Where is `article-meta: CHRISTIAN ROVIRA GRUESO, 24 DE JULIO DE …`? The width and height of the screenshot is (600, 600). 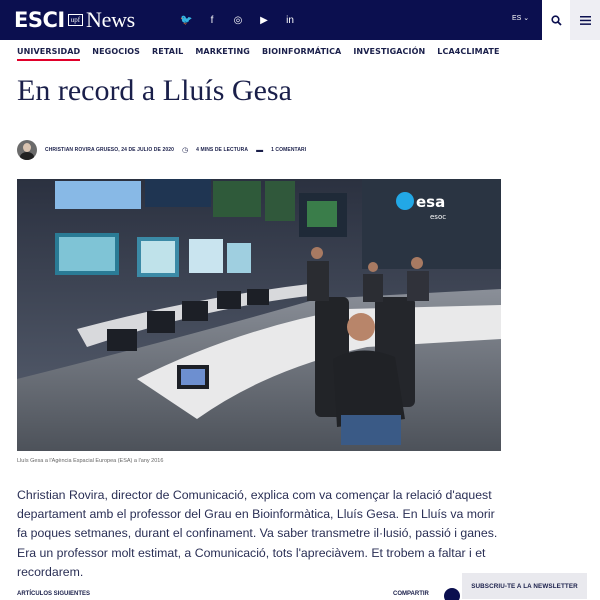 article-meta: CHRISTIAN ROVIRA GRUESO, 24 DE JULIO DE … is located at coordinates (161, 150).